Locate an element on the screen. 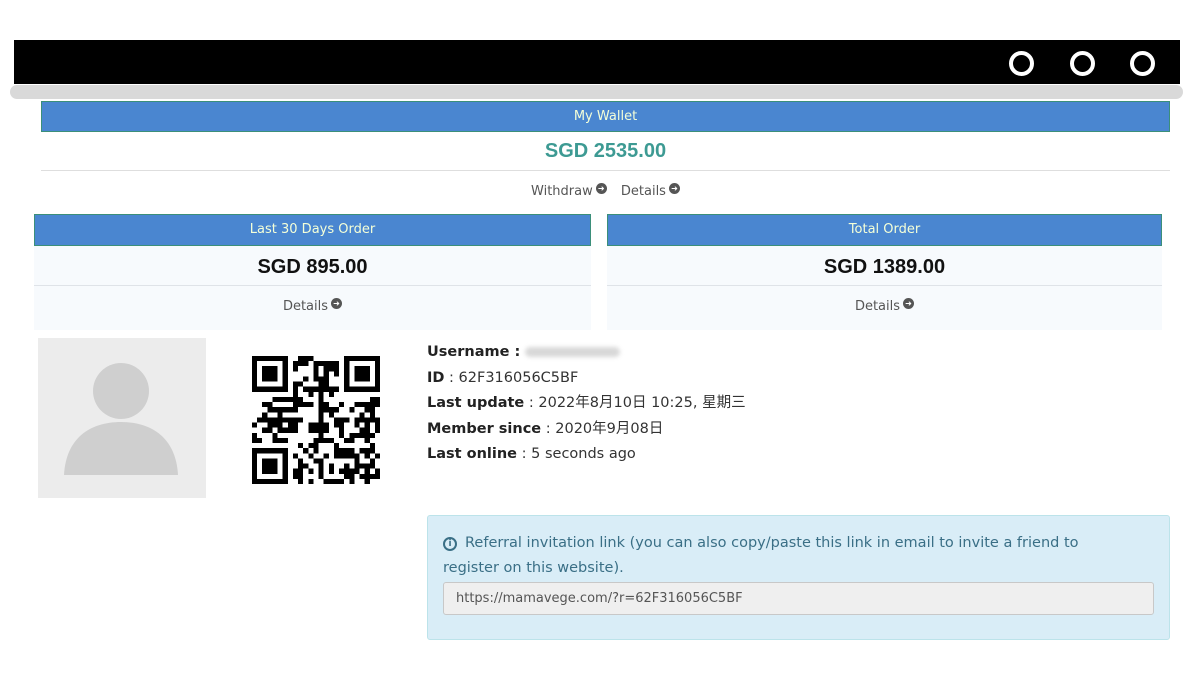 The height and width of the screenshot is (700, 1200). id-value: : 62F316056C5BF is located at coordinates (514, 377).